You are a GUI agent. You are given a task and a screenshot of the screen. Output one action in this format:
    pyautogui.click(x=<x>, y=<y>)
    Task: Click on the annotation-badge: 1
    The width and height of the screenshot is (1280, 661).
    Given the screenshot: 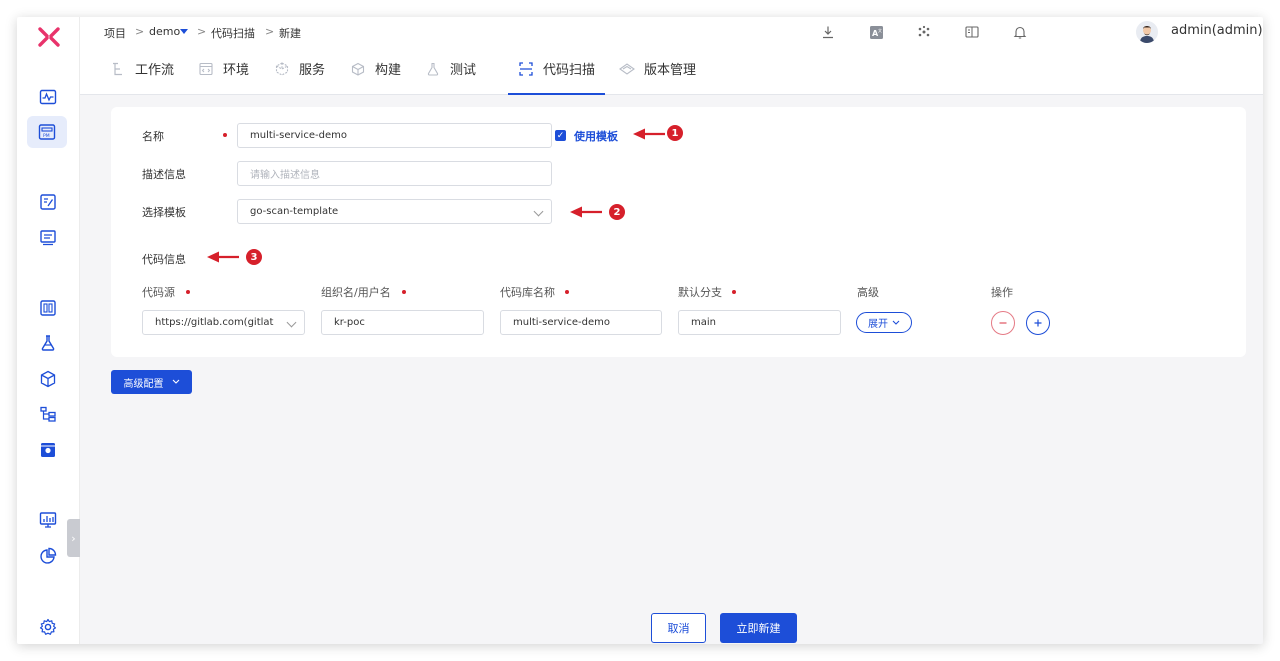 What is the action you would take?
    pyautogui.click(x=675, y=133)
    